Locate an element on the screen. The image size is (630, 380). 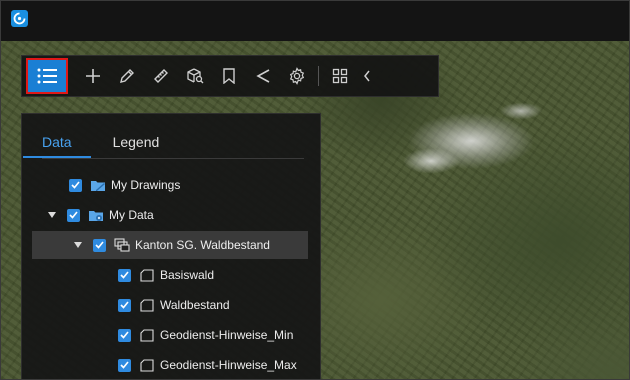
tree-item-kanton-sg-waldbestand: Kanton SG. Waldbestand is located at coordinates (170, 245).